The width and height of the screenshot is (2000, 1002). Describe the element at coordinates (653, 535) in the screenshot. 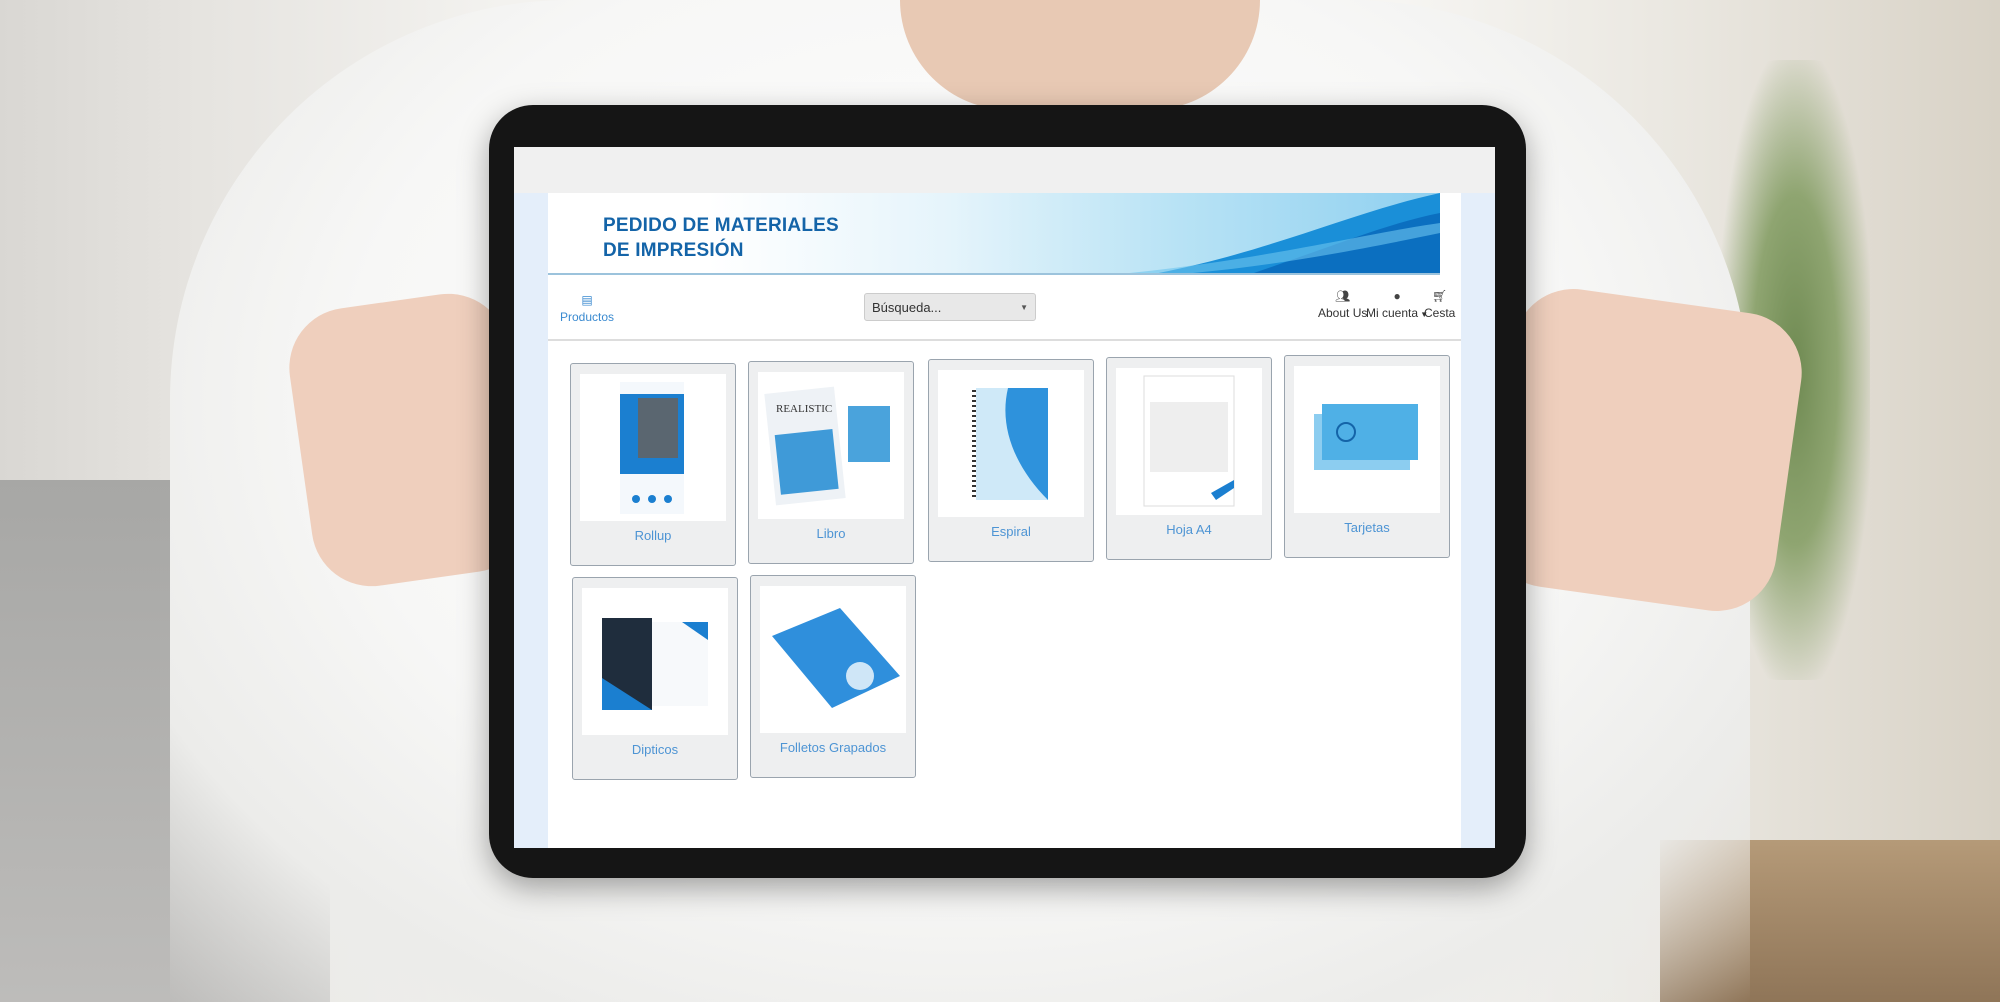

I see `product-label: Rollup` at that location.